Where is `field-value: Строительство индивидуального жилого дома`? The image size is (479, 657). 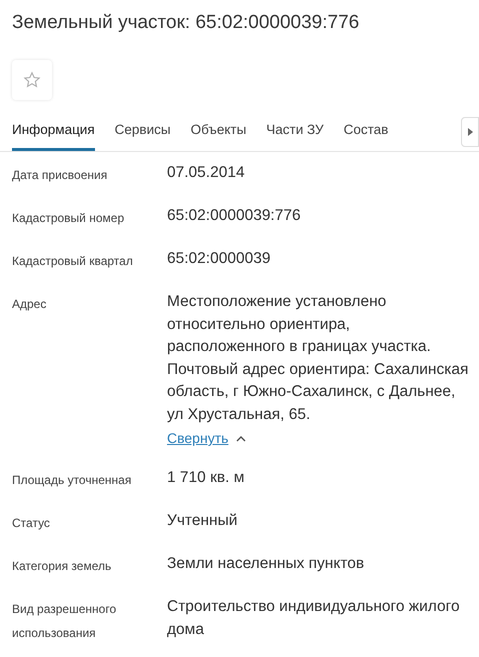 field-value: Строительство индивидуального жилого дома is located at coordinates (314, 618).